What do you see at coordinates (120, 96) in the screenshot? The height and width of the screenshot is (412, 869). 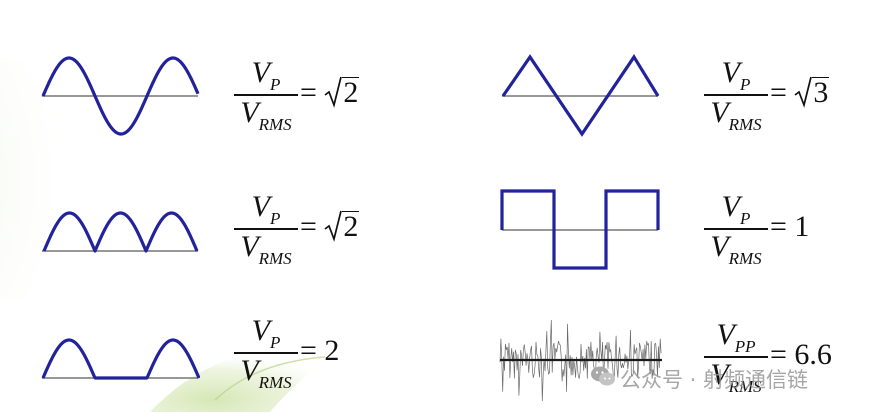 I see `sine-wave-plot` at bounding box center [120, 96].